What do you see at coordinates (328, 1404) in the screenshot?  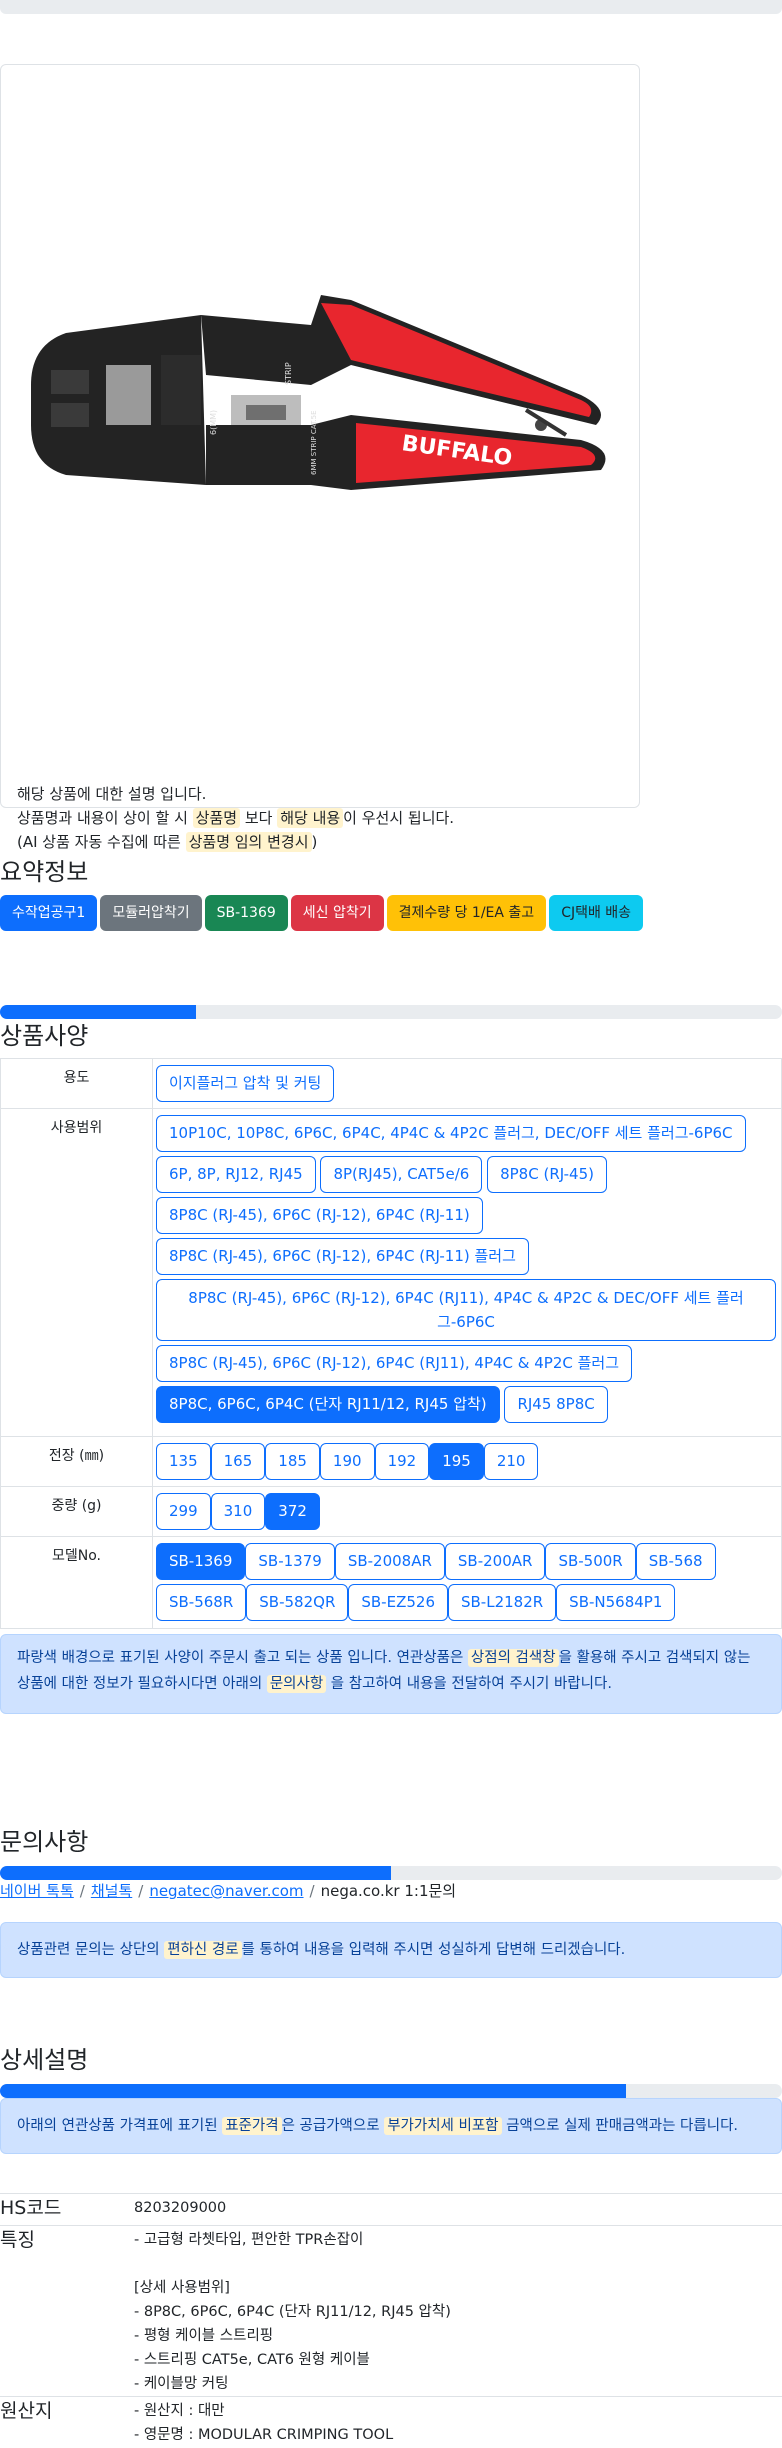 I see `spec-option-selected: 8P8C, 6P6C, 6P4C (단자 RJ11/12, RJ45 압착)` at bounding box center [328, 1404].